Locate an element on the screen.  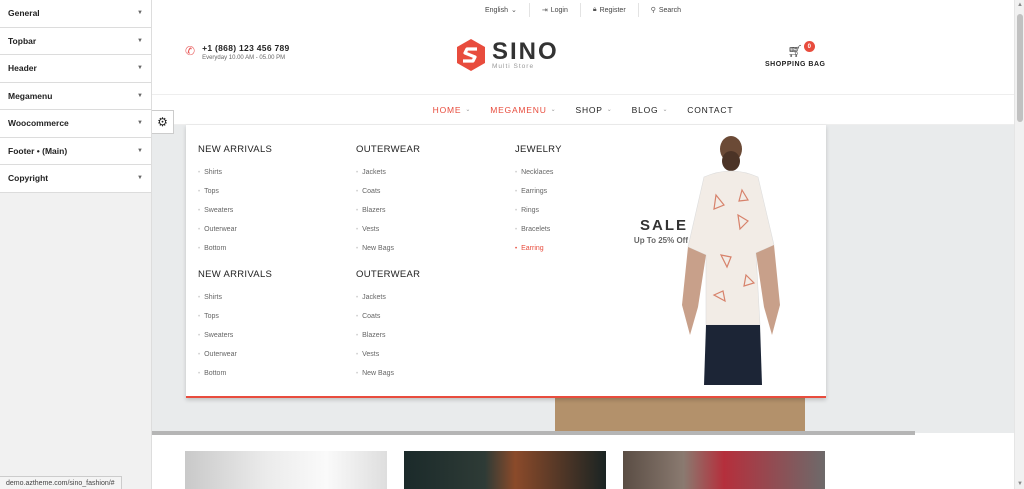
mega-link: Rings is located at coordinates (538, 210).